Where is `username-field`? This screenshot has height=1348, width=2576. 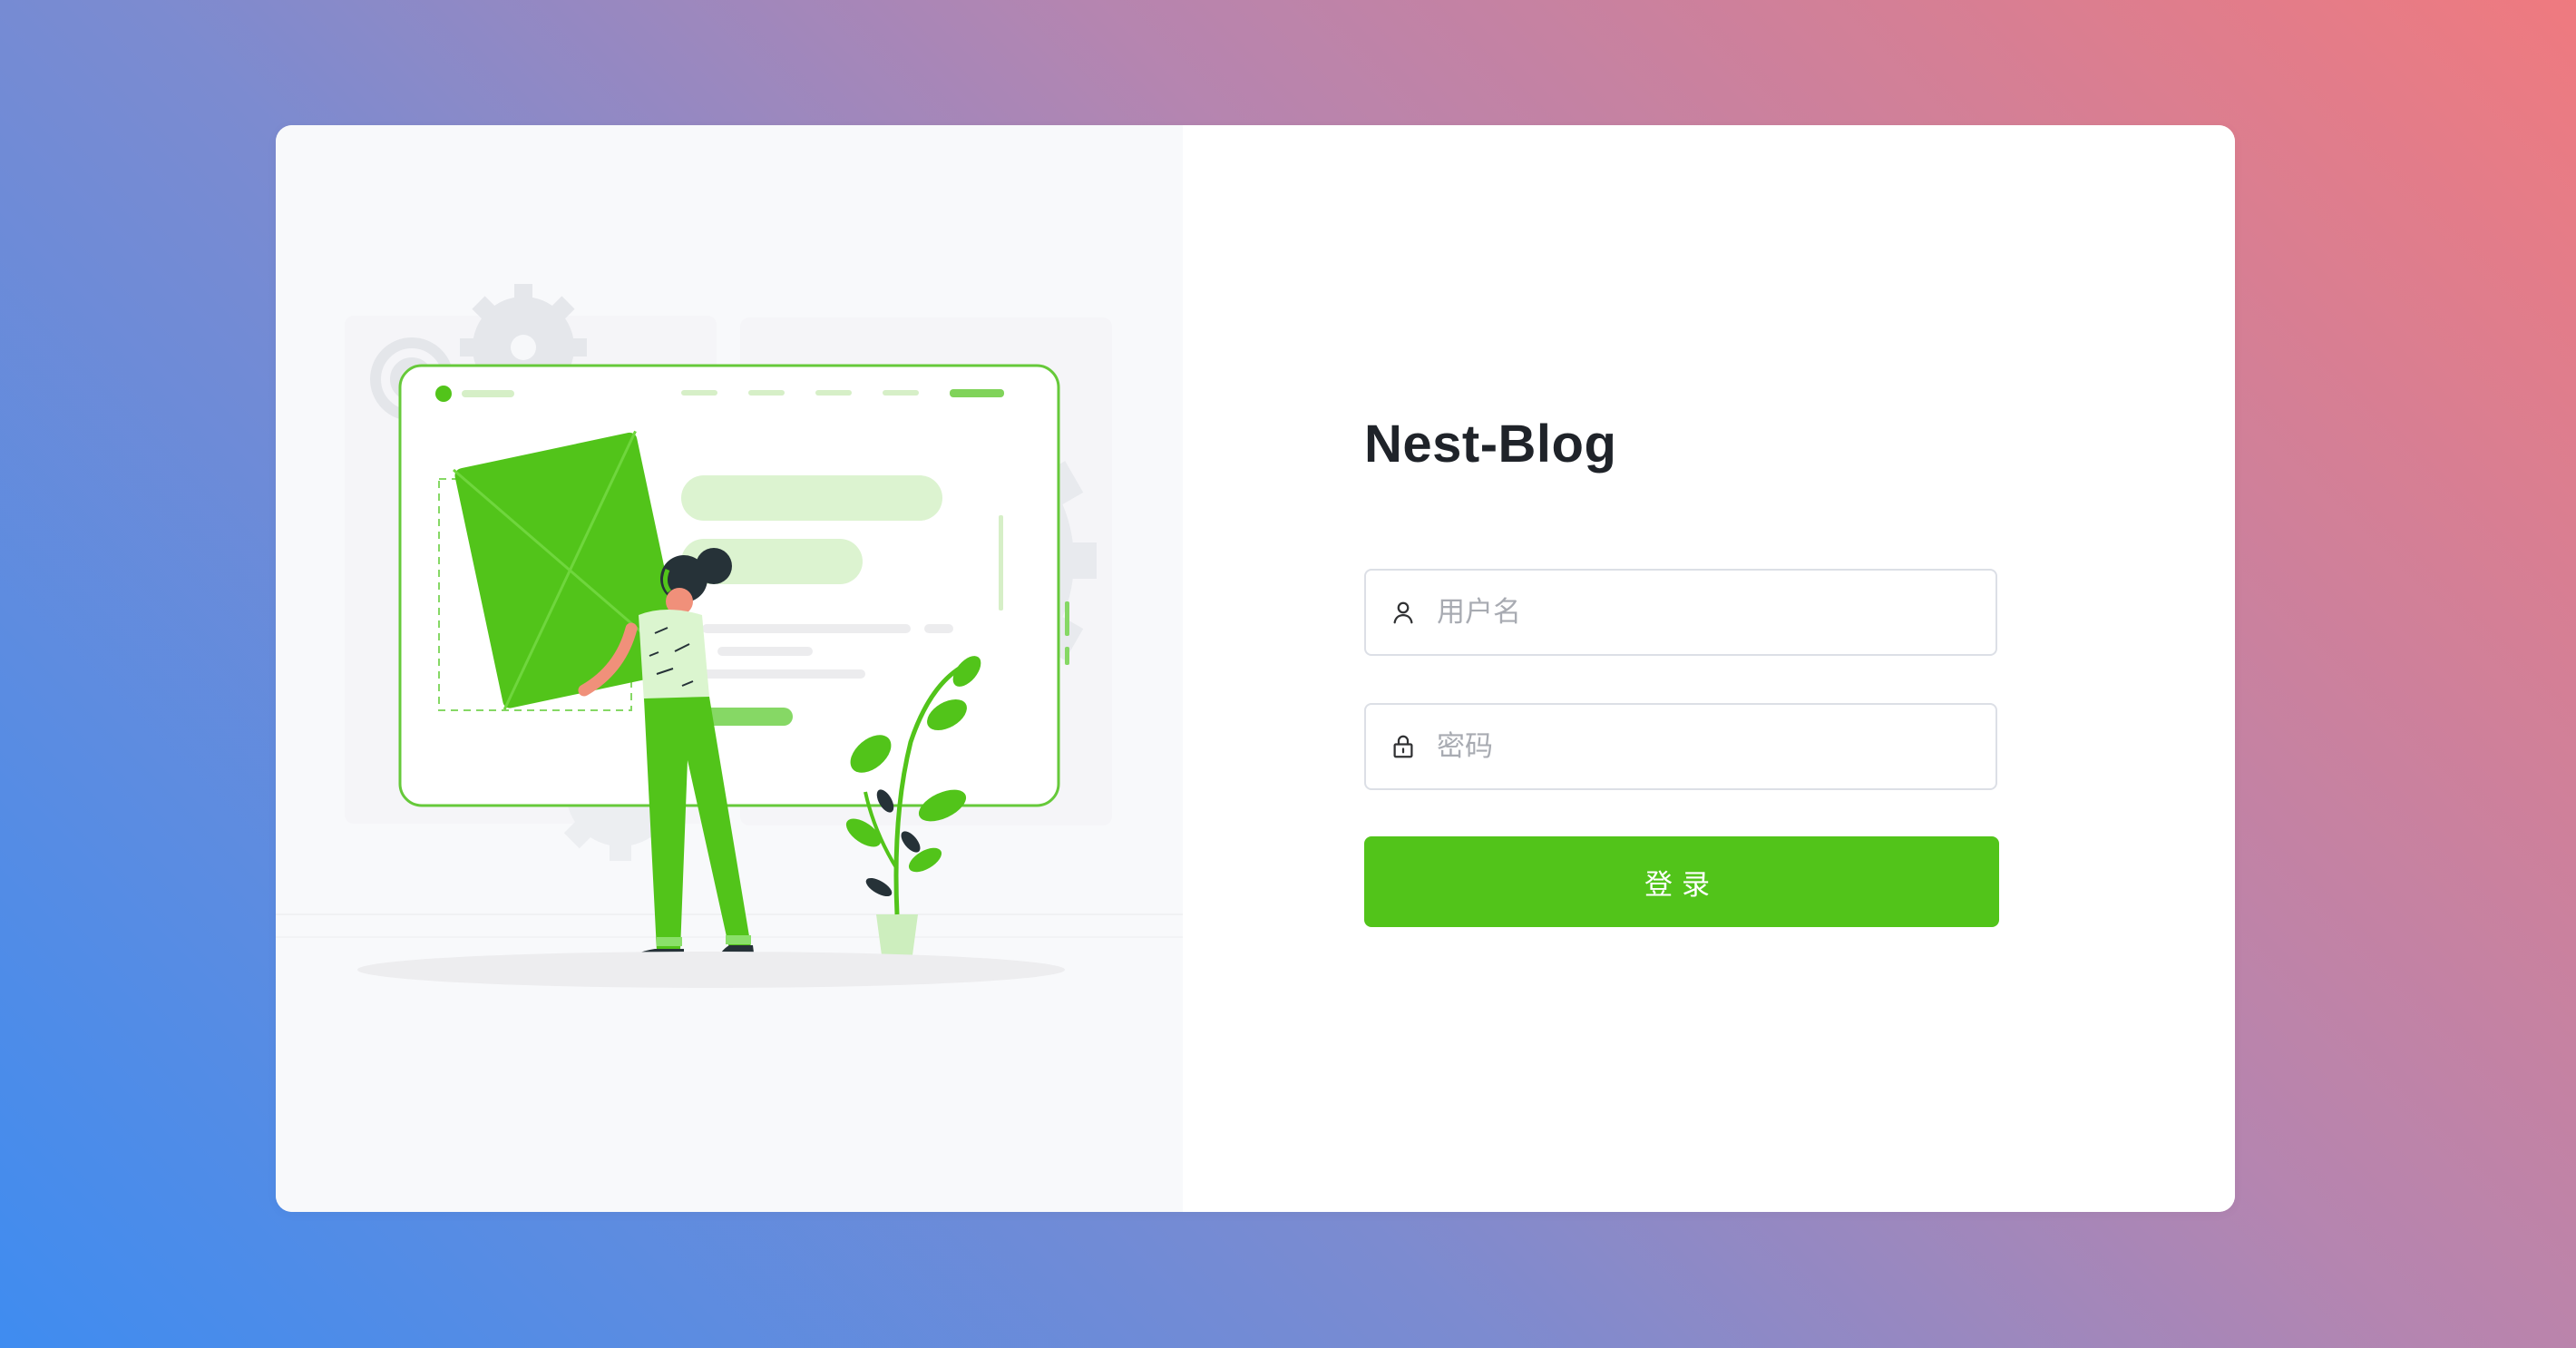
username-field is located at coordinates (1680, 612).